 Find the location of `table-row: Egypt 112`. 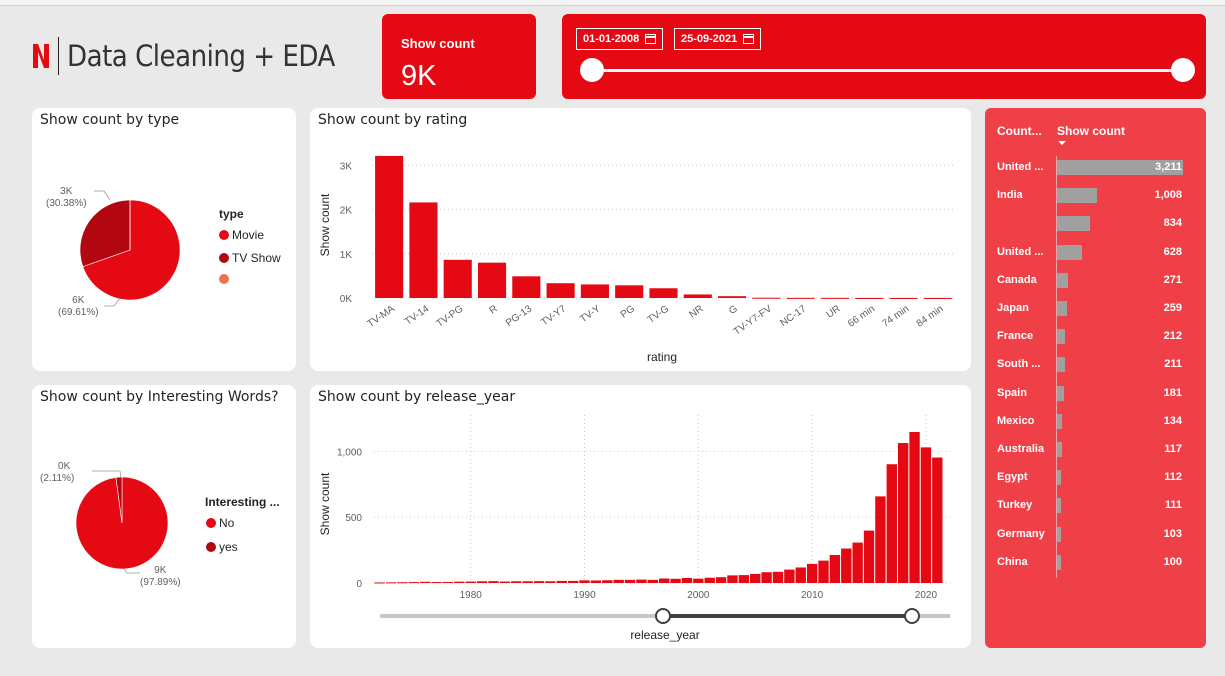

table-row: Egypt 112 is located at coordinates (1095, 478).